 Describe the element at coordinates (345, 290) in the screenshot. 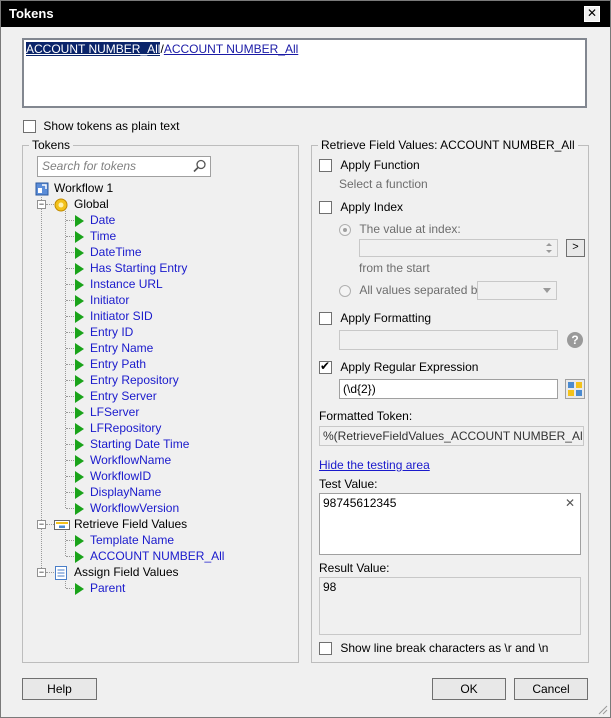

I see `all-values-radio` at that location.